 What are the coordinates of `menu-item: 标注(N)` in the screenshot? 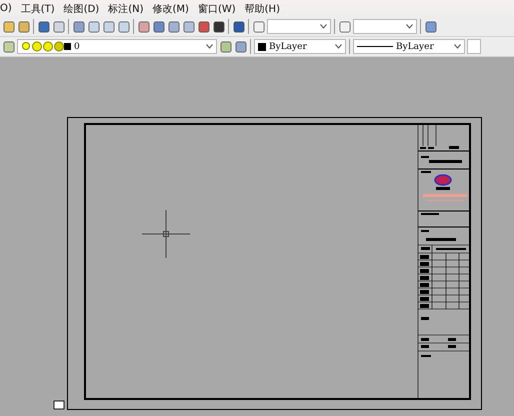 It's located at (125, 9).